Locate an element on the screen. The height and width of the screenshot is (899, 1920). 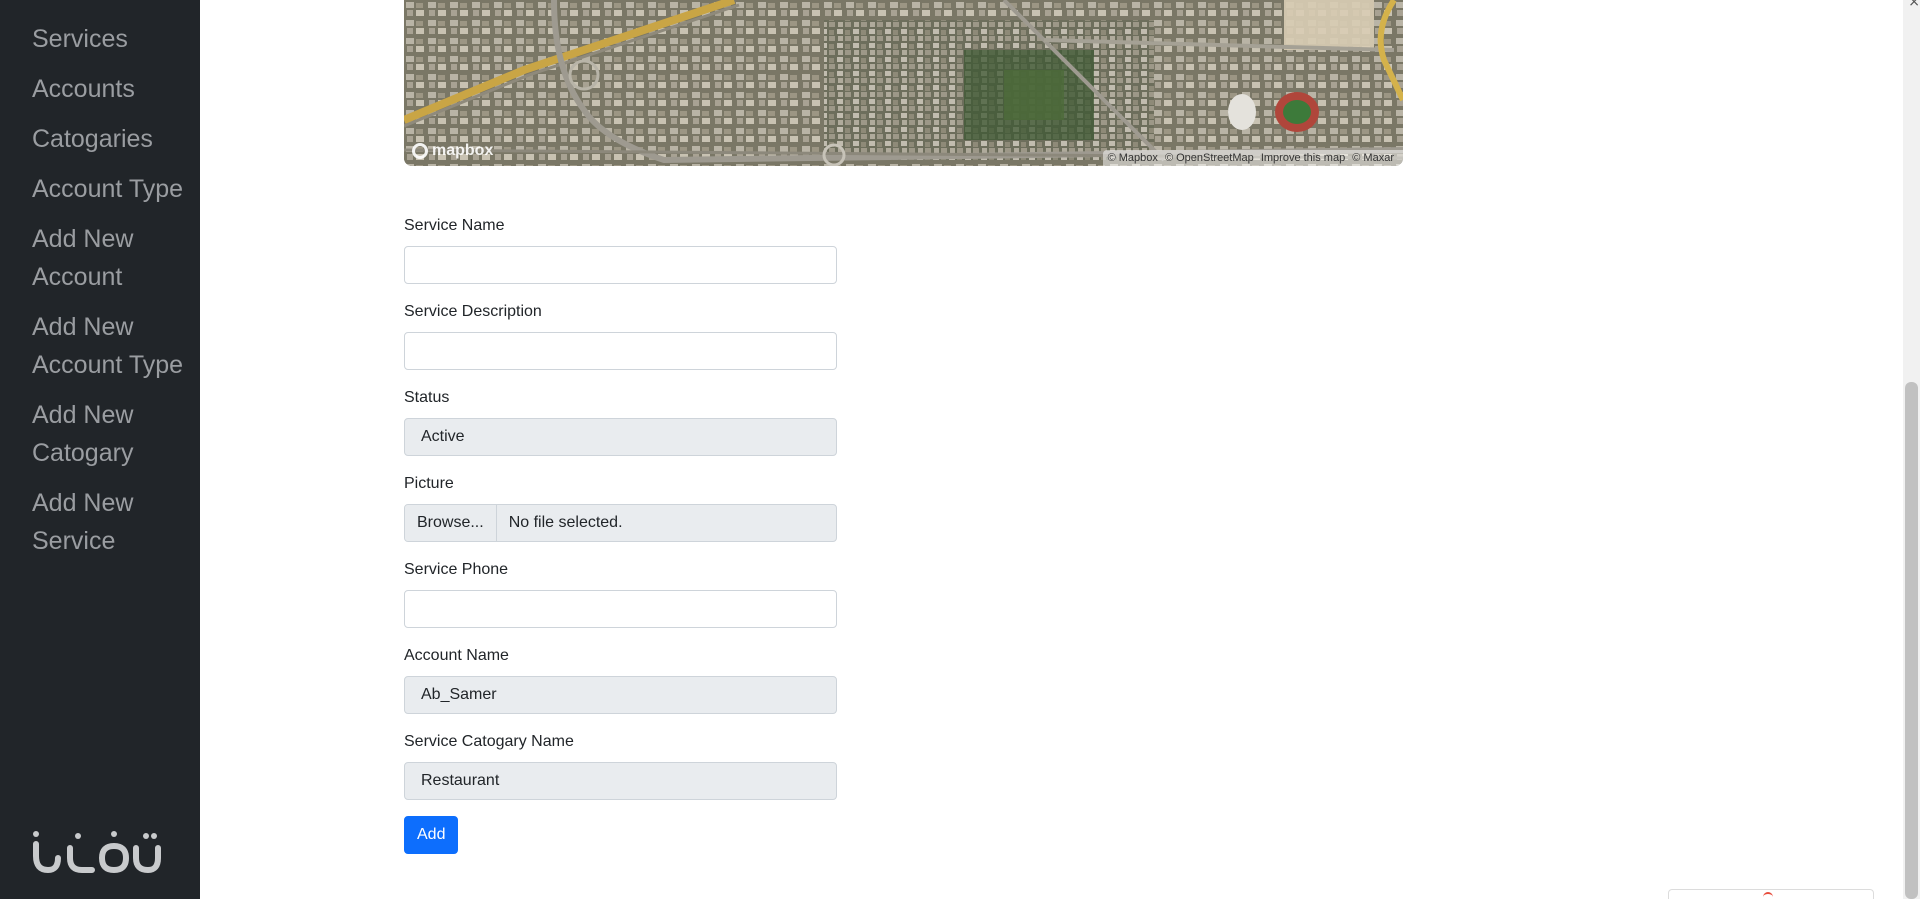
close-icon: × is located at coordinates (1914, 5).